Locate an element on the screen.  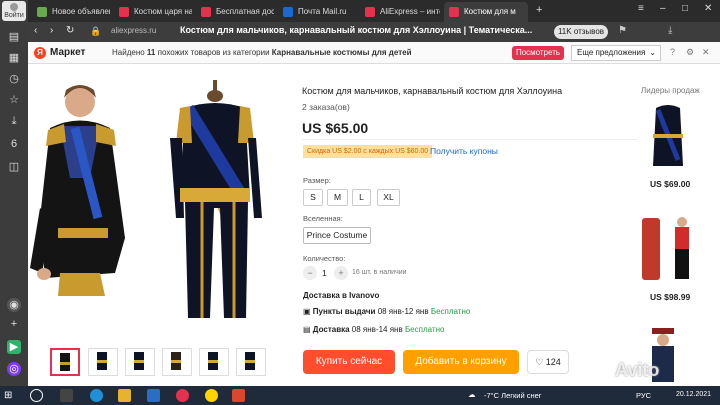
tab-label: Новое объявлен is located at coordinates (81, 11).